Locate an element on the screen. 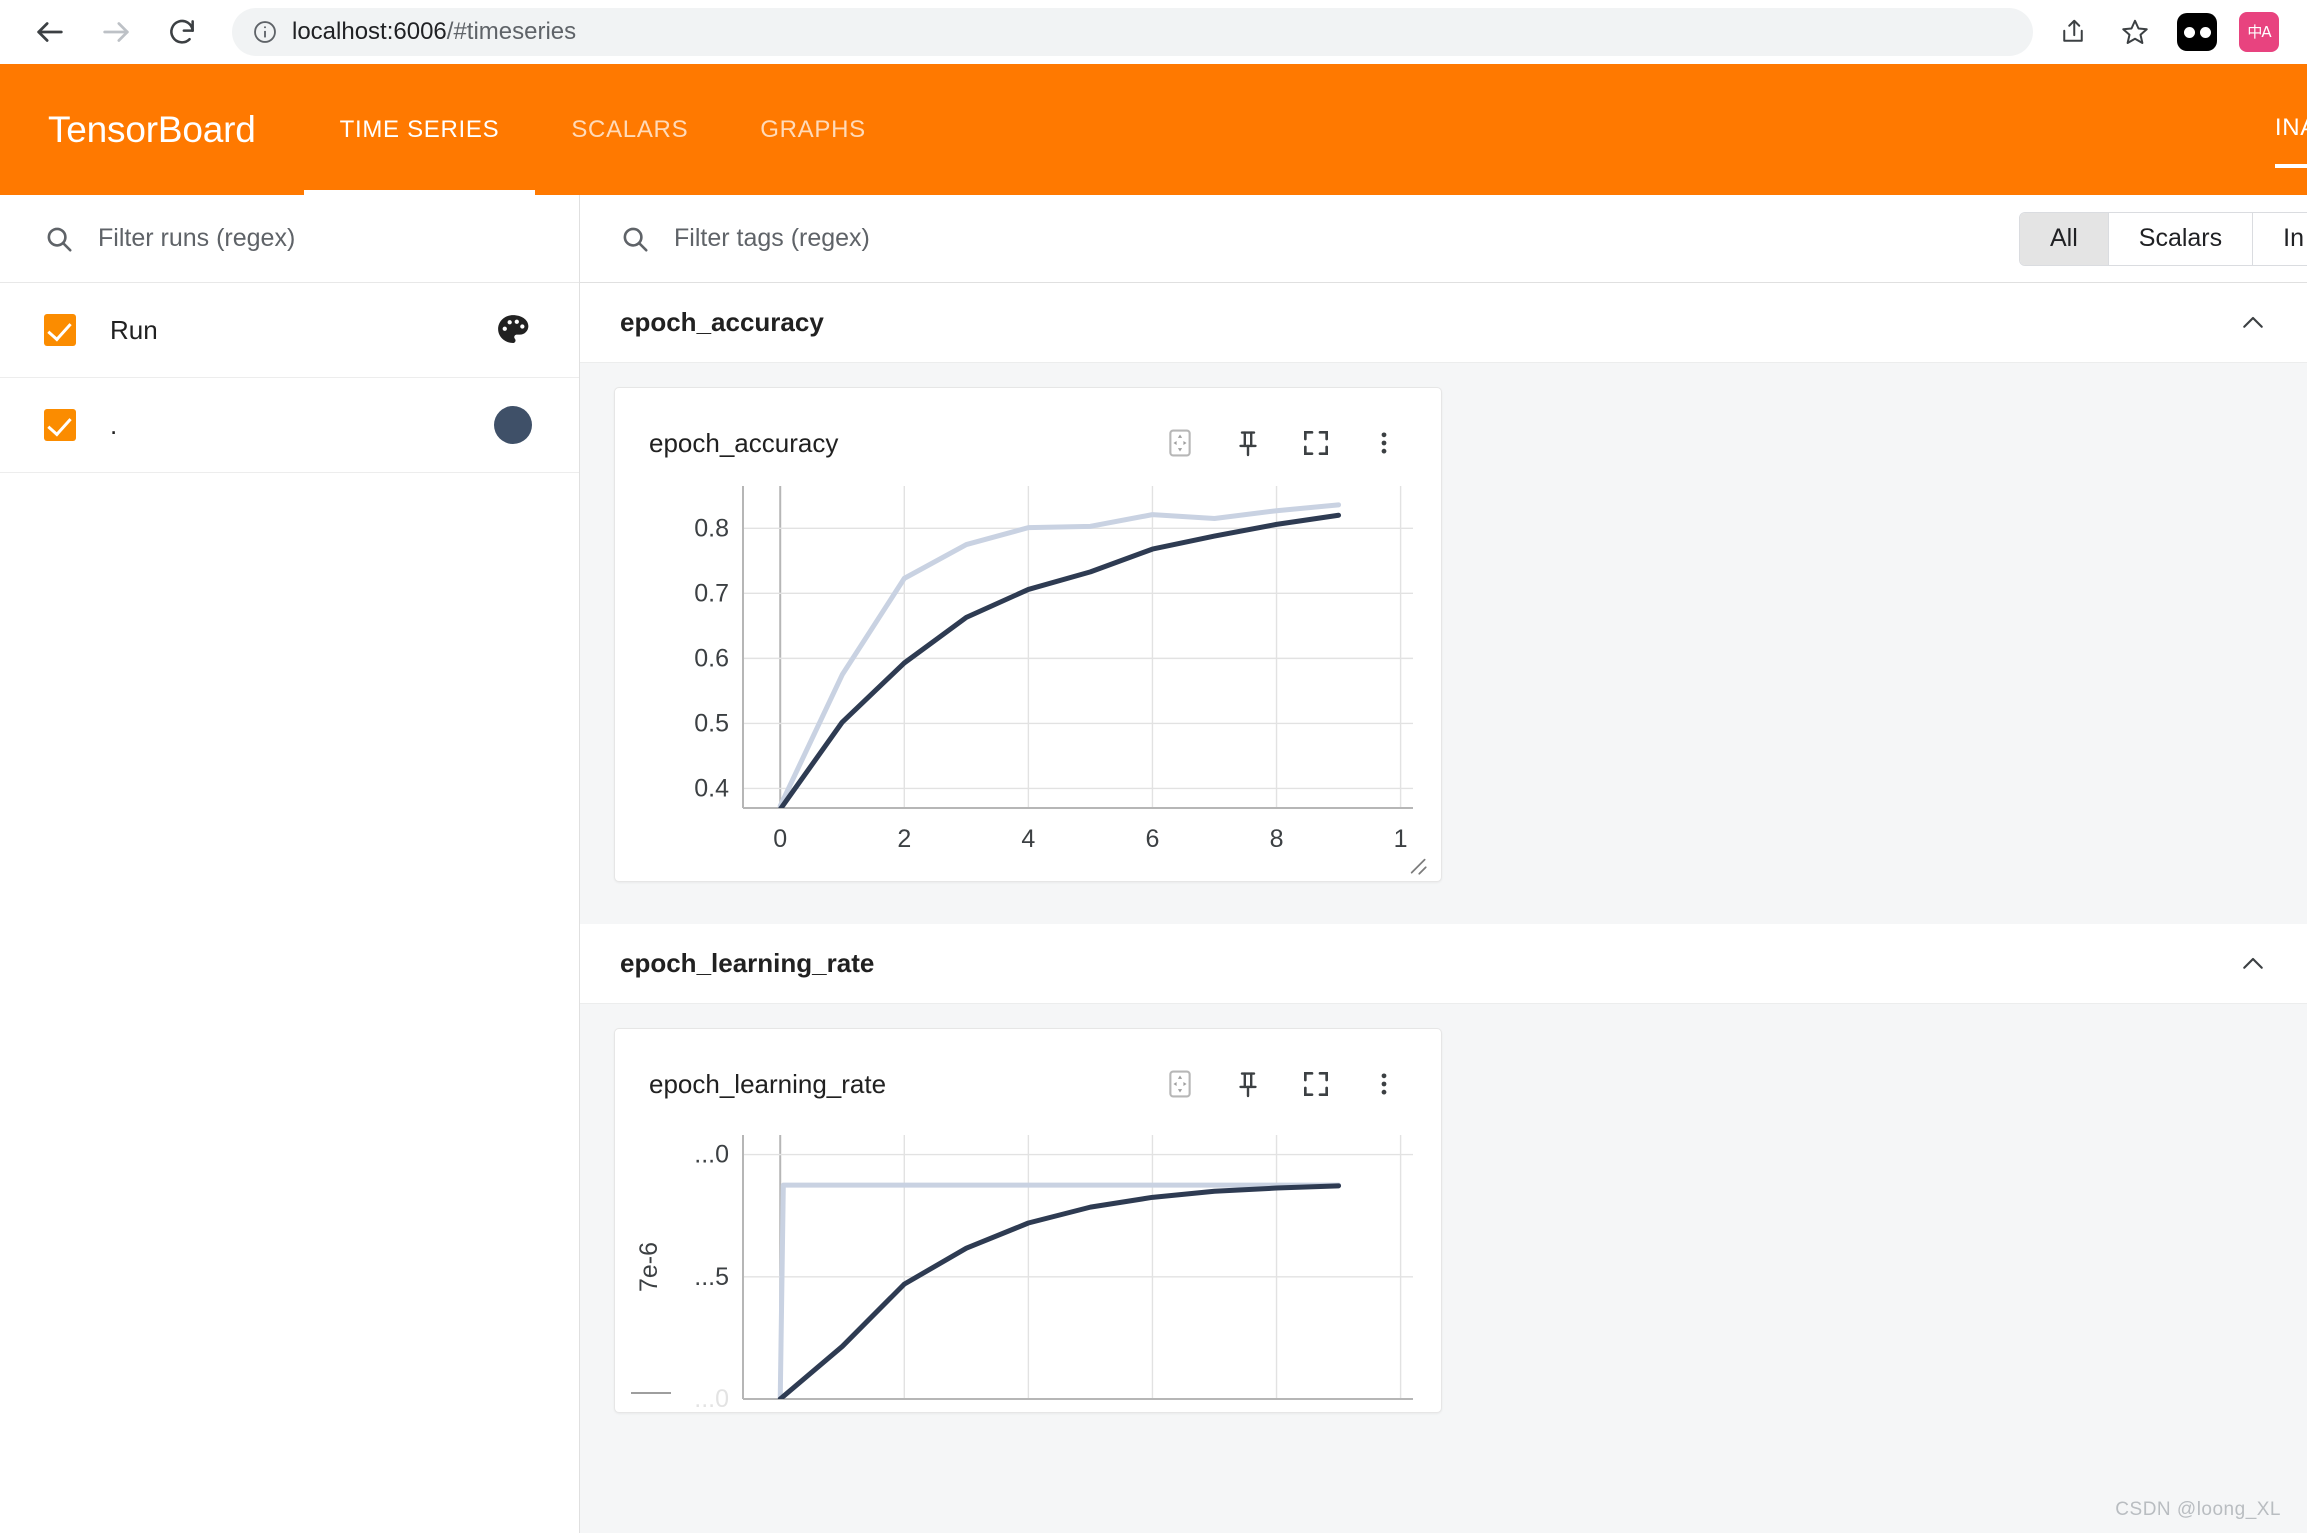  runs-filter-row: Filter runs (regex) is located at coordinates (289, 239).